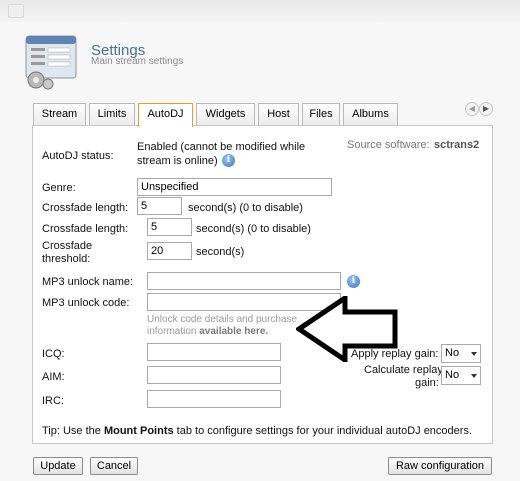  Describe the element at coordinates (16, 11) in the screenshot. I see `window-corner-icon` at that location.